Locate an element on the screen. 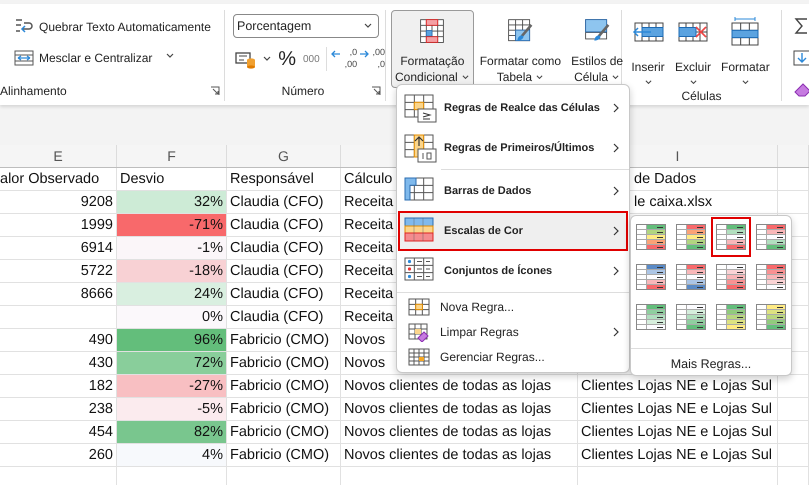 This screenshot has height=485, width=809. table-cell: 4% is located at coordinates (172, 455).